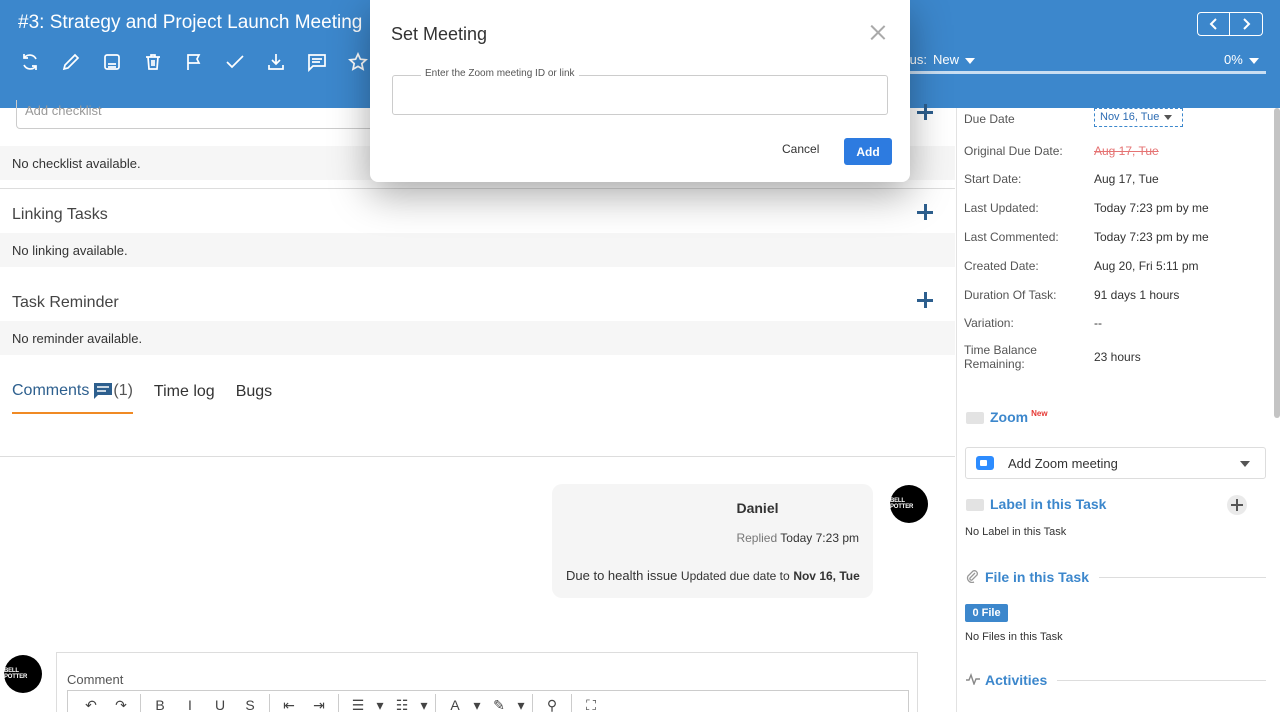  Describe the element at coordinates (220, 704) in the screenshot. I see `editor-tool-5: U` at that location.